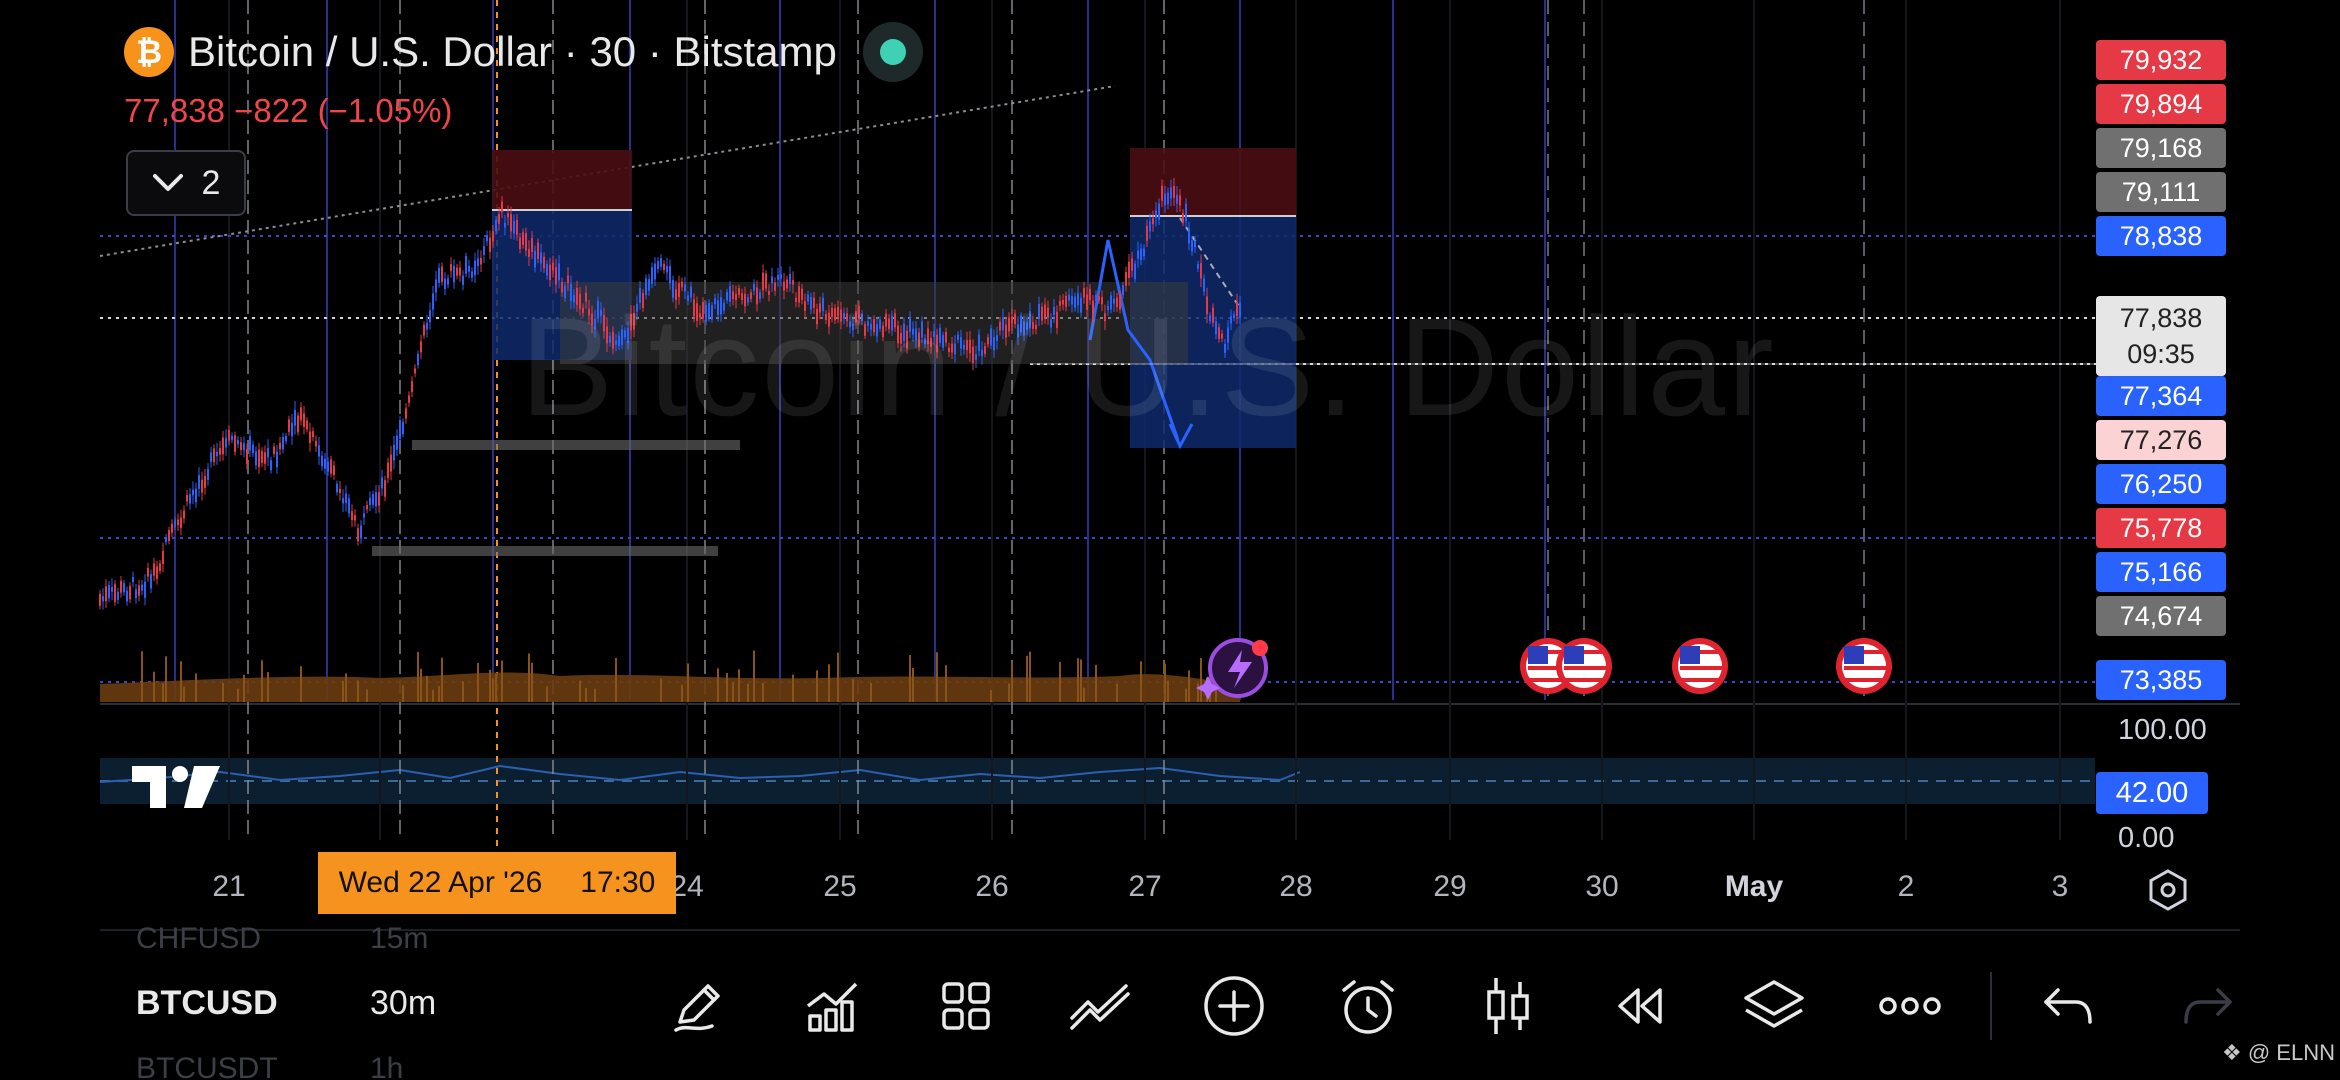 The image size is (2340, 1080). I want to click on layers-icon, so click(1774, 1006).